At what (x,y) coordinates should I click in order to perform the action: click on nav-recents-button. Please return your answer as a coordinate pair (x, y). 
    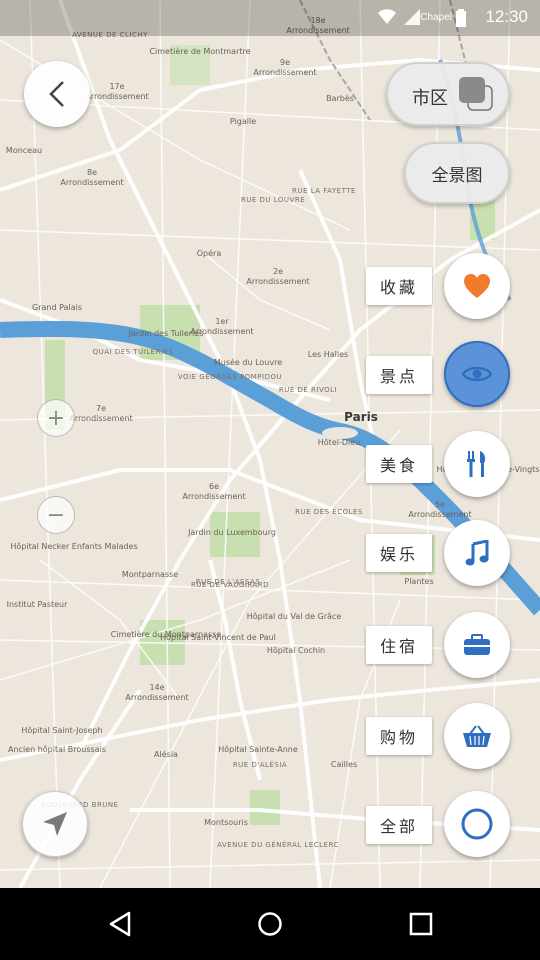
    Looking at the image, I should click on (421, 924).